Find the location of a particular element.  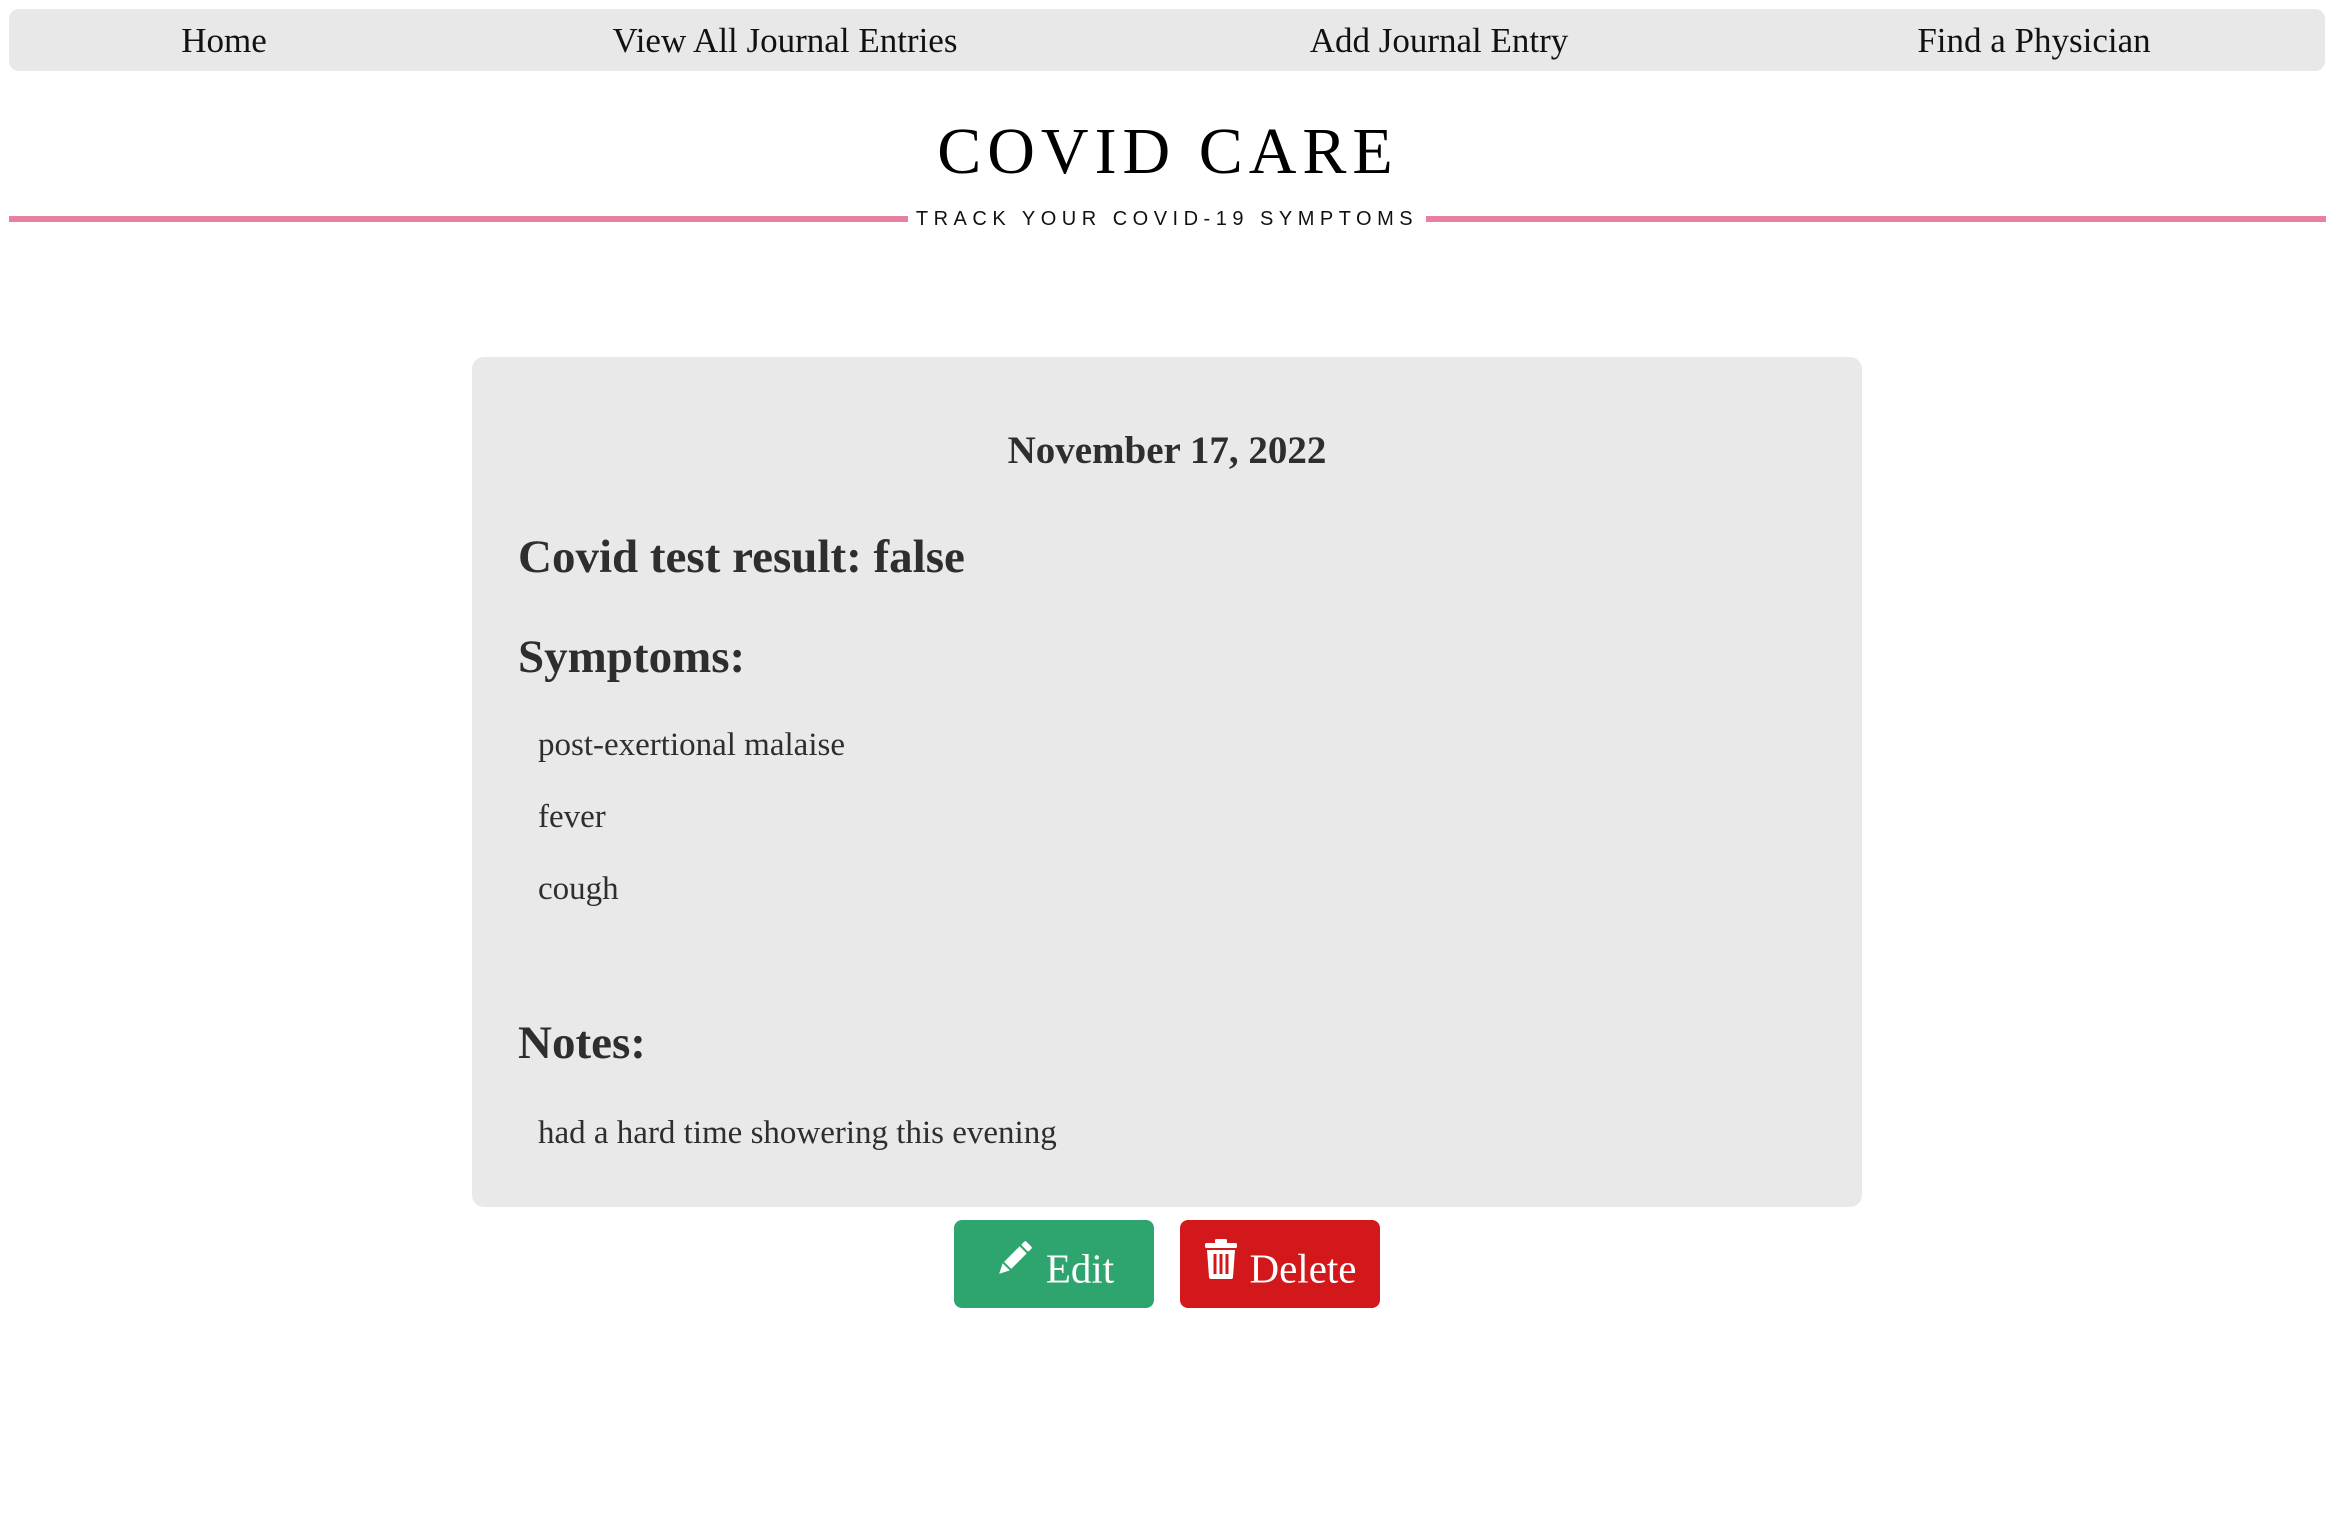

symptom-item: post-exertional malaise is located at coordinates (691, 745).